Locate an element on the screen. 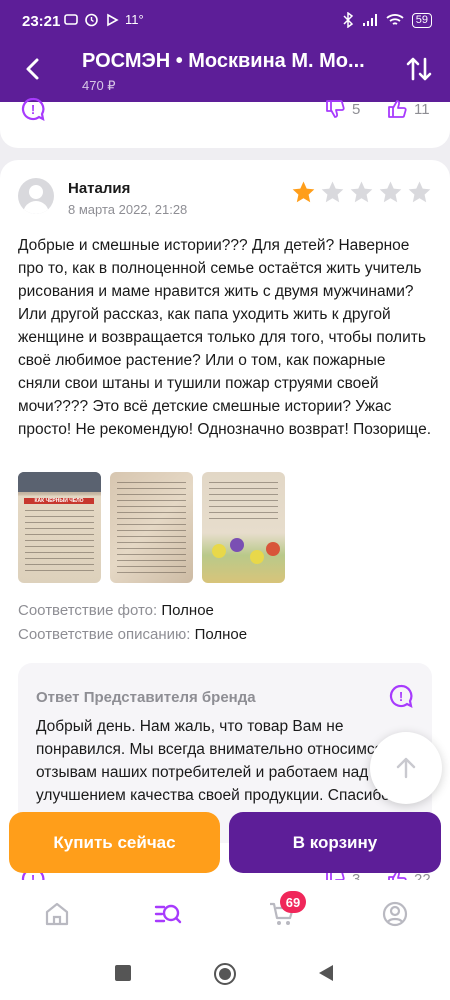 This screenshot has width=450, height=1000. thumbs-up-icon is located at coordinates (397, 109).